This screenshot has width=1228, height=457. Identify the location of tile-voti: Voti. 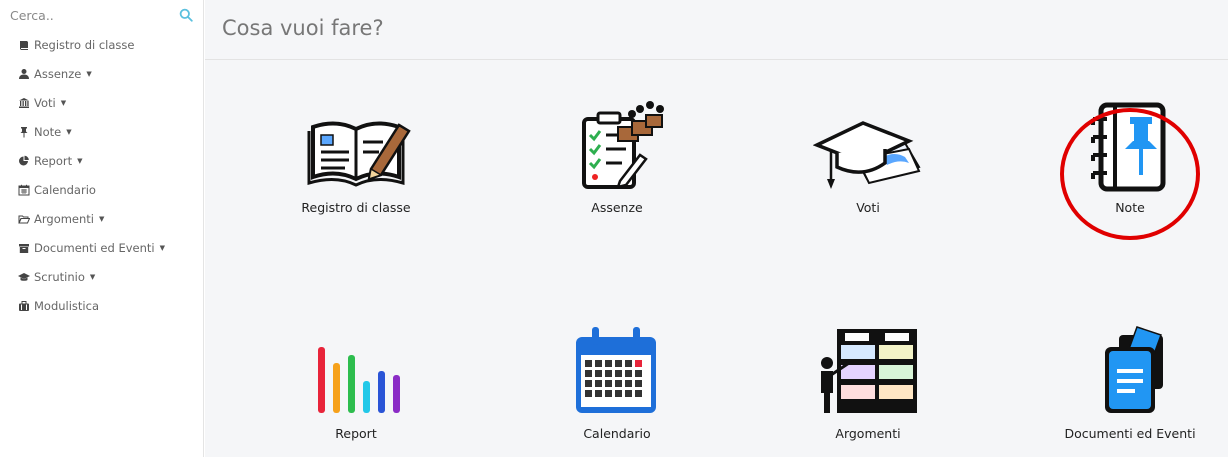
(868, 153).